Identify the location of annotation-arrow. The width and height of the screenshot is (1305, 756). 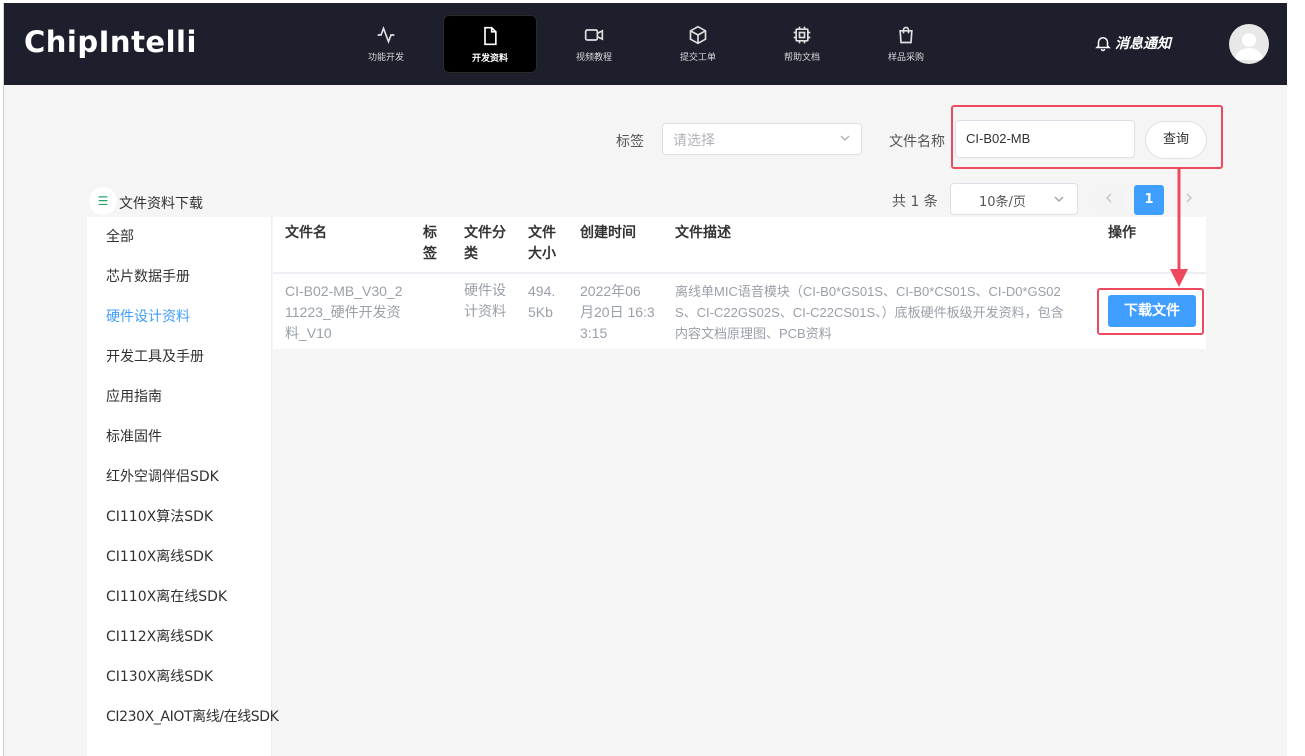
(1179, 228).